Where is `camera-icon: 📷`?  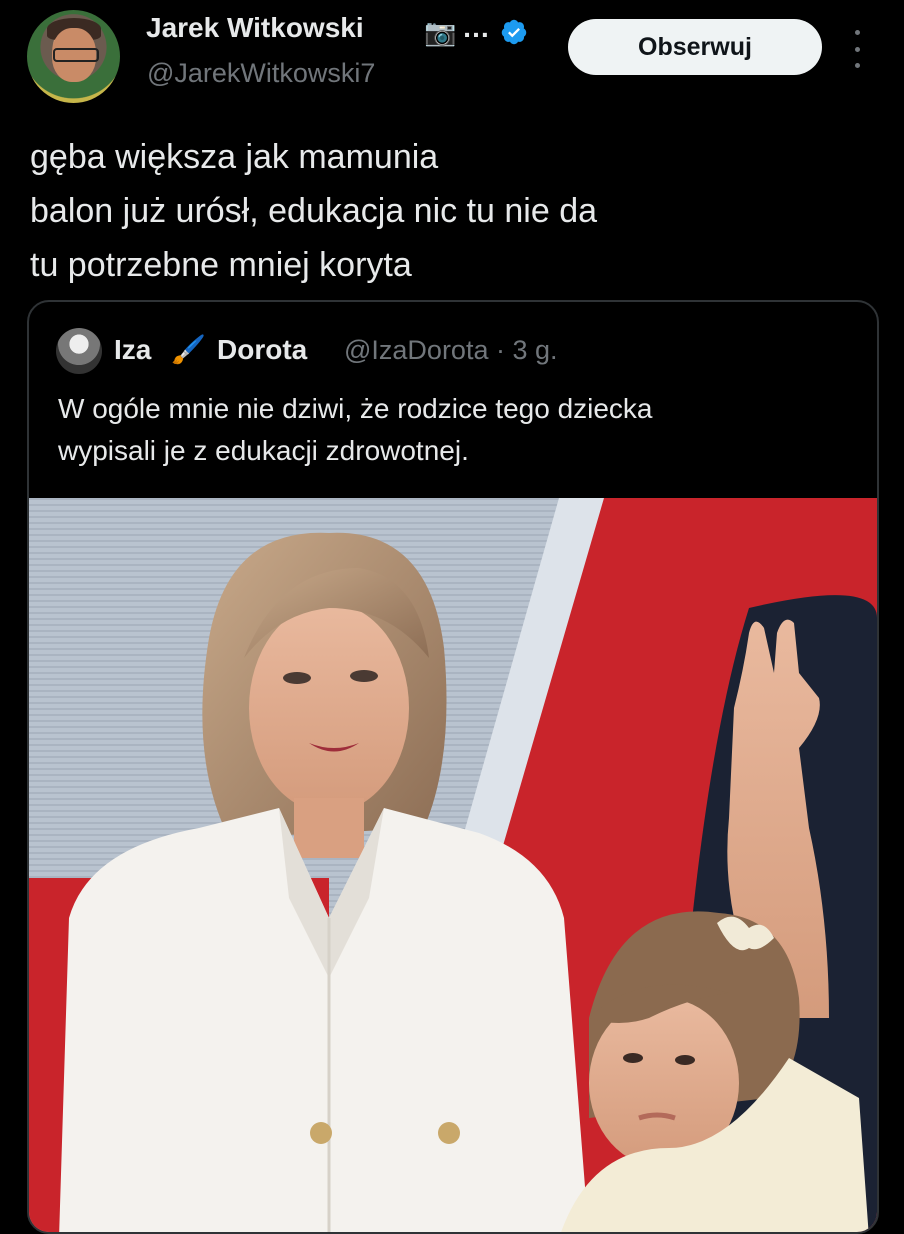 camera-icon: 📷 is located at coordinates (440, 32).